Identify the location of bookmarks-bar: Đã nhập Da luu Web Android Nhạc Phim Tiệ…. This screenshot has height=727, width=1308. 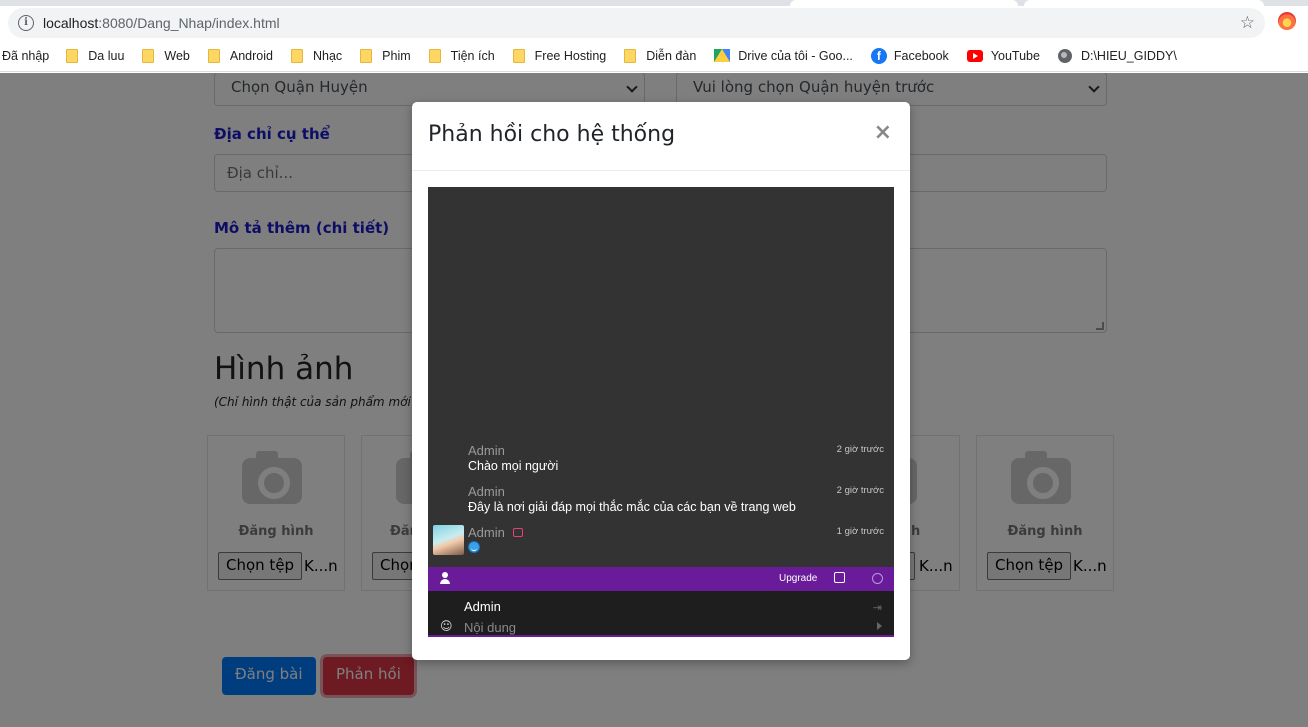
(654, 56).